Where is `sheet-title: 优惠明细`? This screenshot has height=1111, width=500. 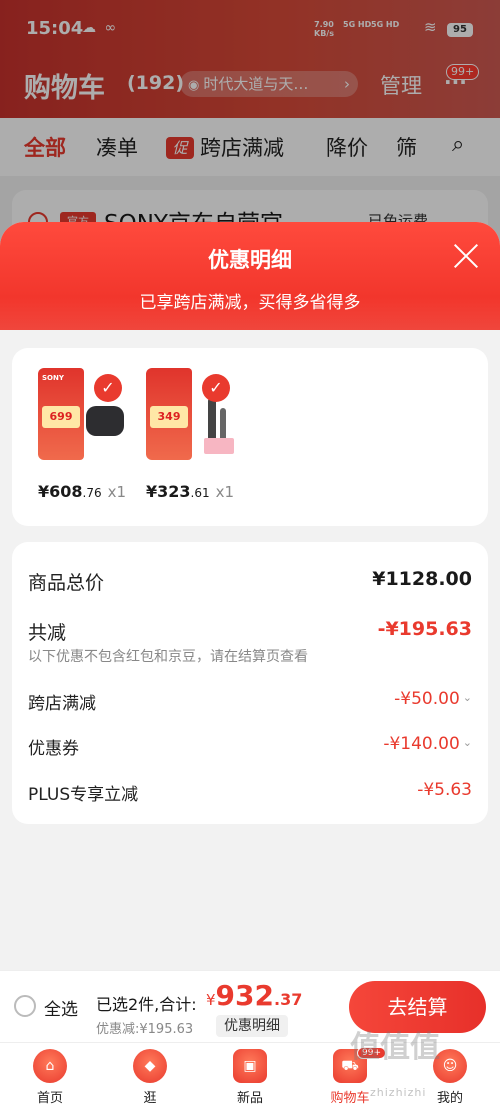
sheet-title: 优惠明细 is located at coordinates (250, 260).